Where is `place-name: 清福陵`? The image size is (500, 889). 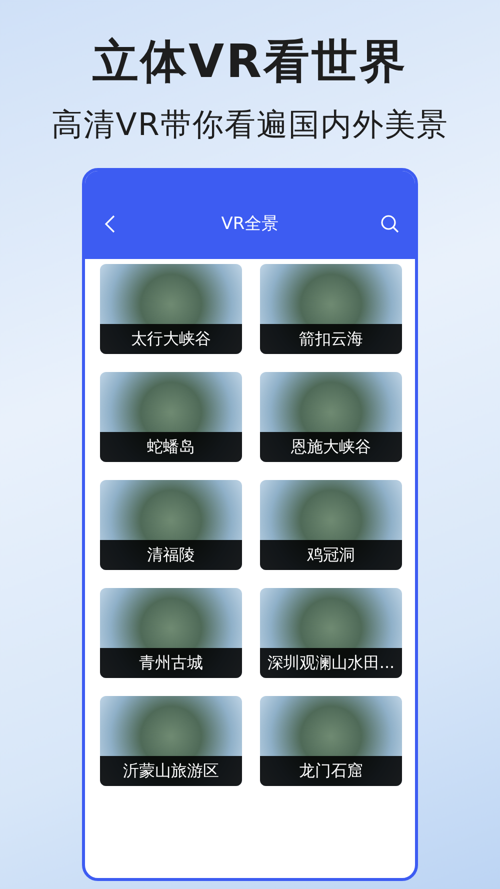 place-name: 清福陵 is located at coordinates (171, 555).